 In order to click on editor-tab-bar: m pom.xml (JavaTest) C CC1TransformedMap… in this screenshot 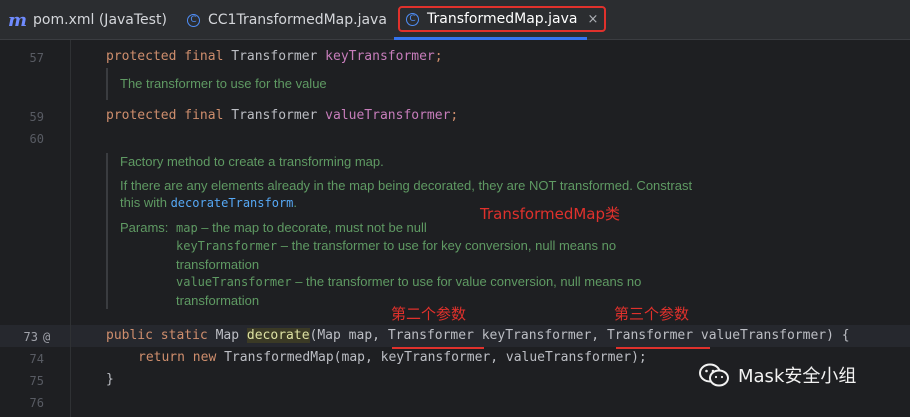, I will do `click(455, 20)`.